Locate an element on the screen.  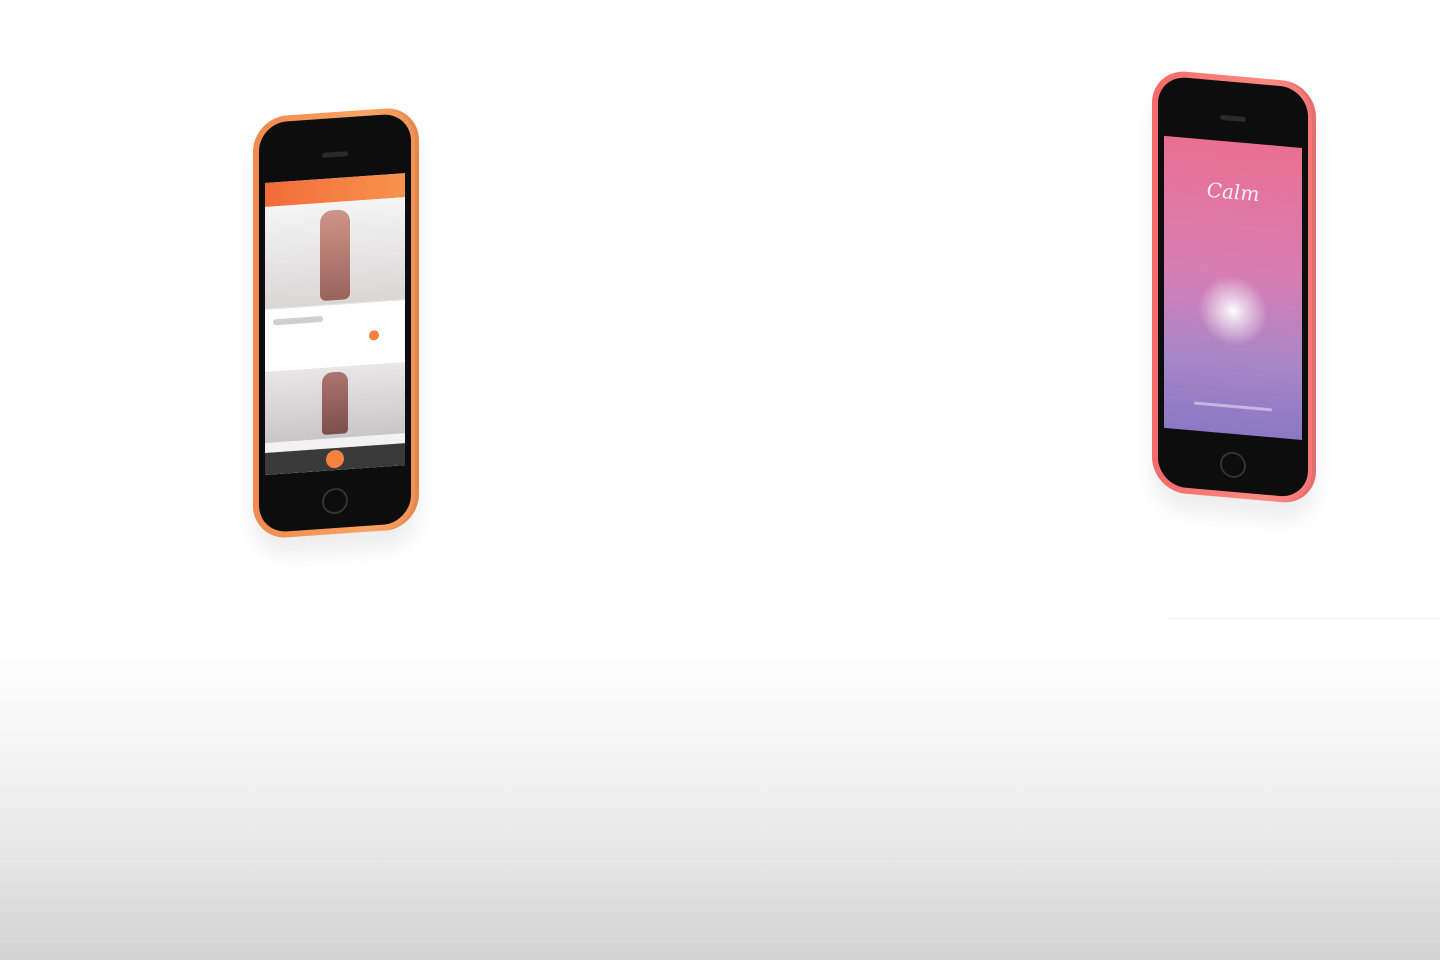
glow-orb-icon is located at coordinates (1233, 310).